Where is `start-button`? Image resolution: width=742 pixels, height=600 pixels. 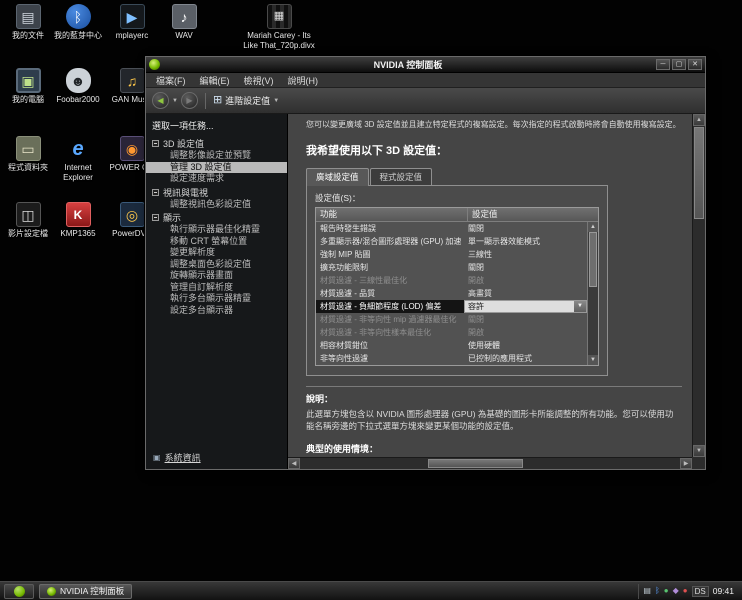 start-button is located at coordinates (19, 591).